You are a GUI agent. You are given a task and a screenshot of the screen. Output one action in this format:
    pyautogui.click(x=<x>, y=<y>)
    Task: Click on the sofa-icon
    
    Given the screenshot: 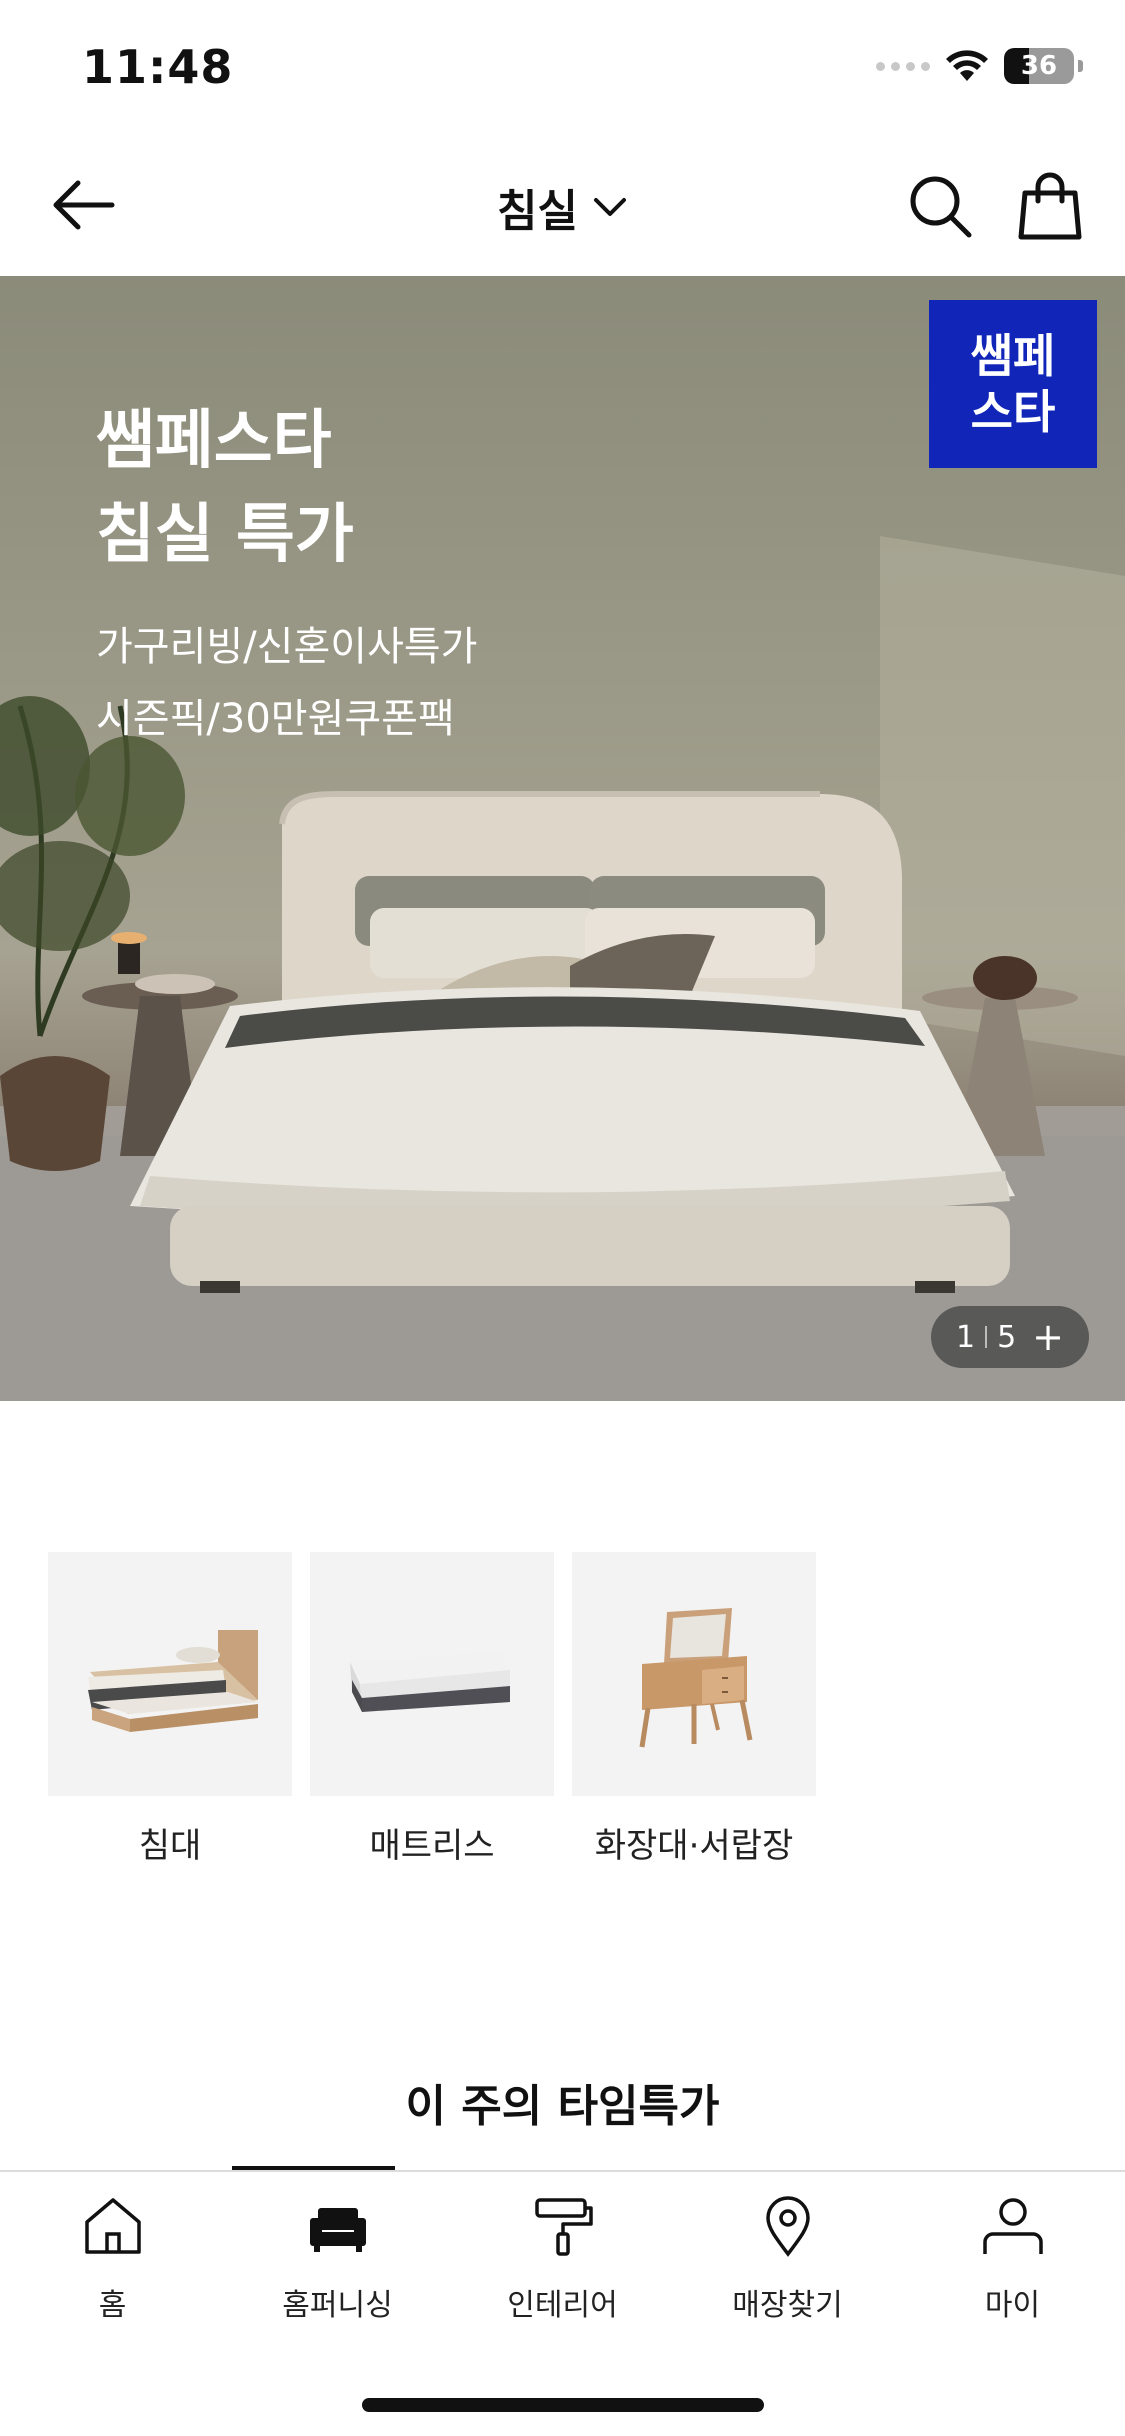 What is the action you would take?
    pyautogui.click(x=337, y=2230)
    